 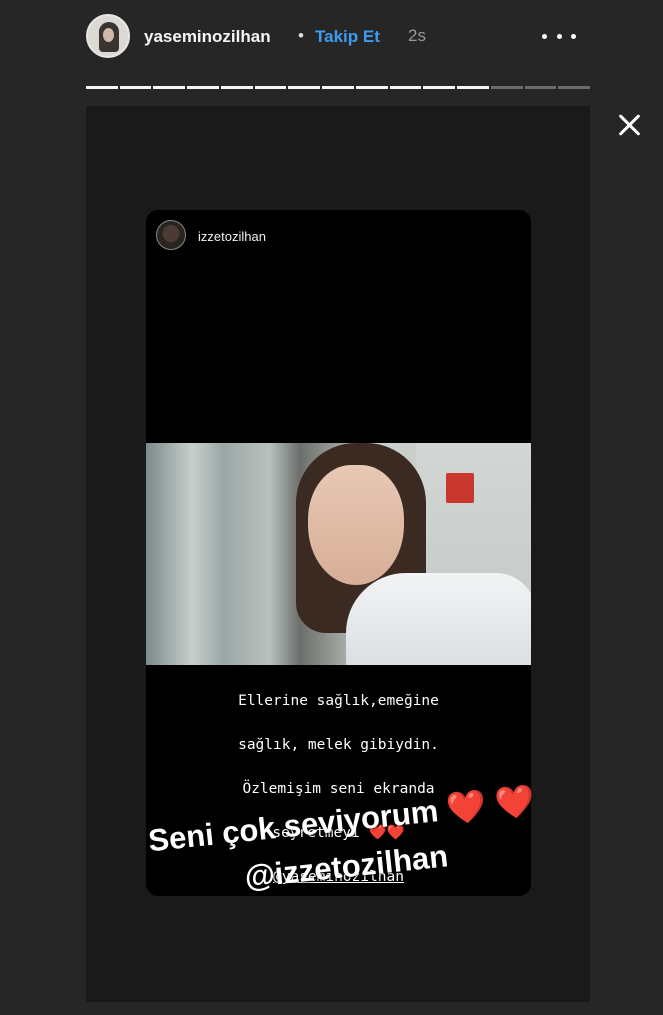 I want to click on caption-line: Ellerine sağlık,emeğine, so click(x=338, y=701).